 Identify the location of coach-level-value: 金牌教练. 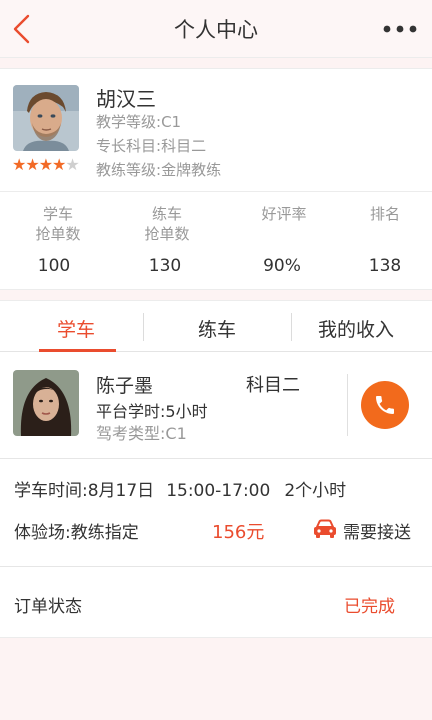
(191, 170).